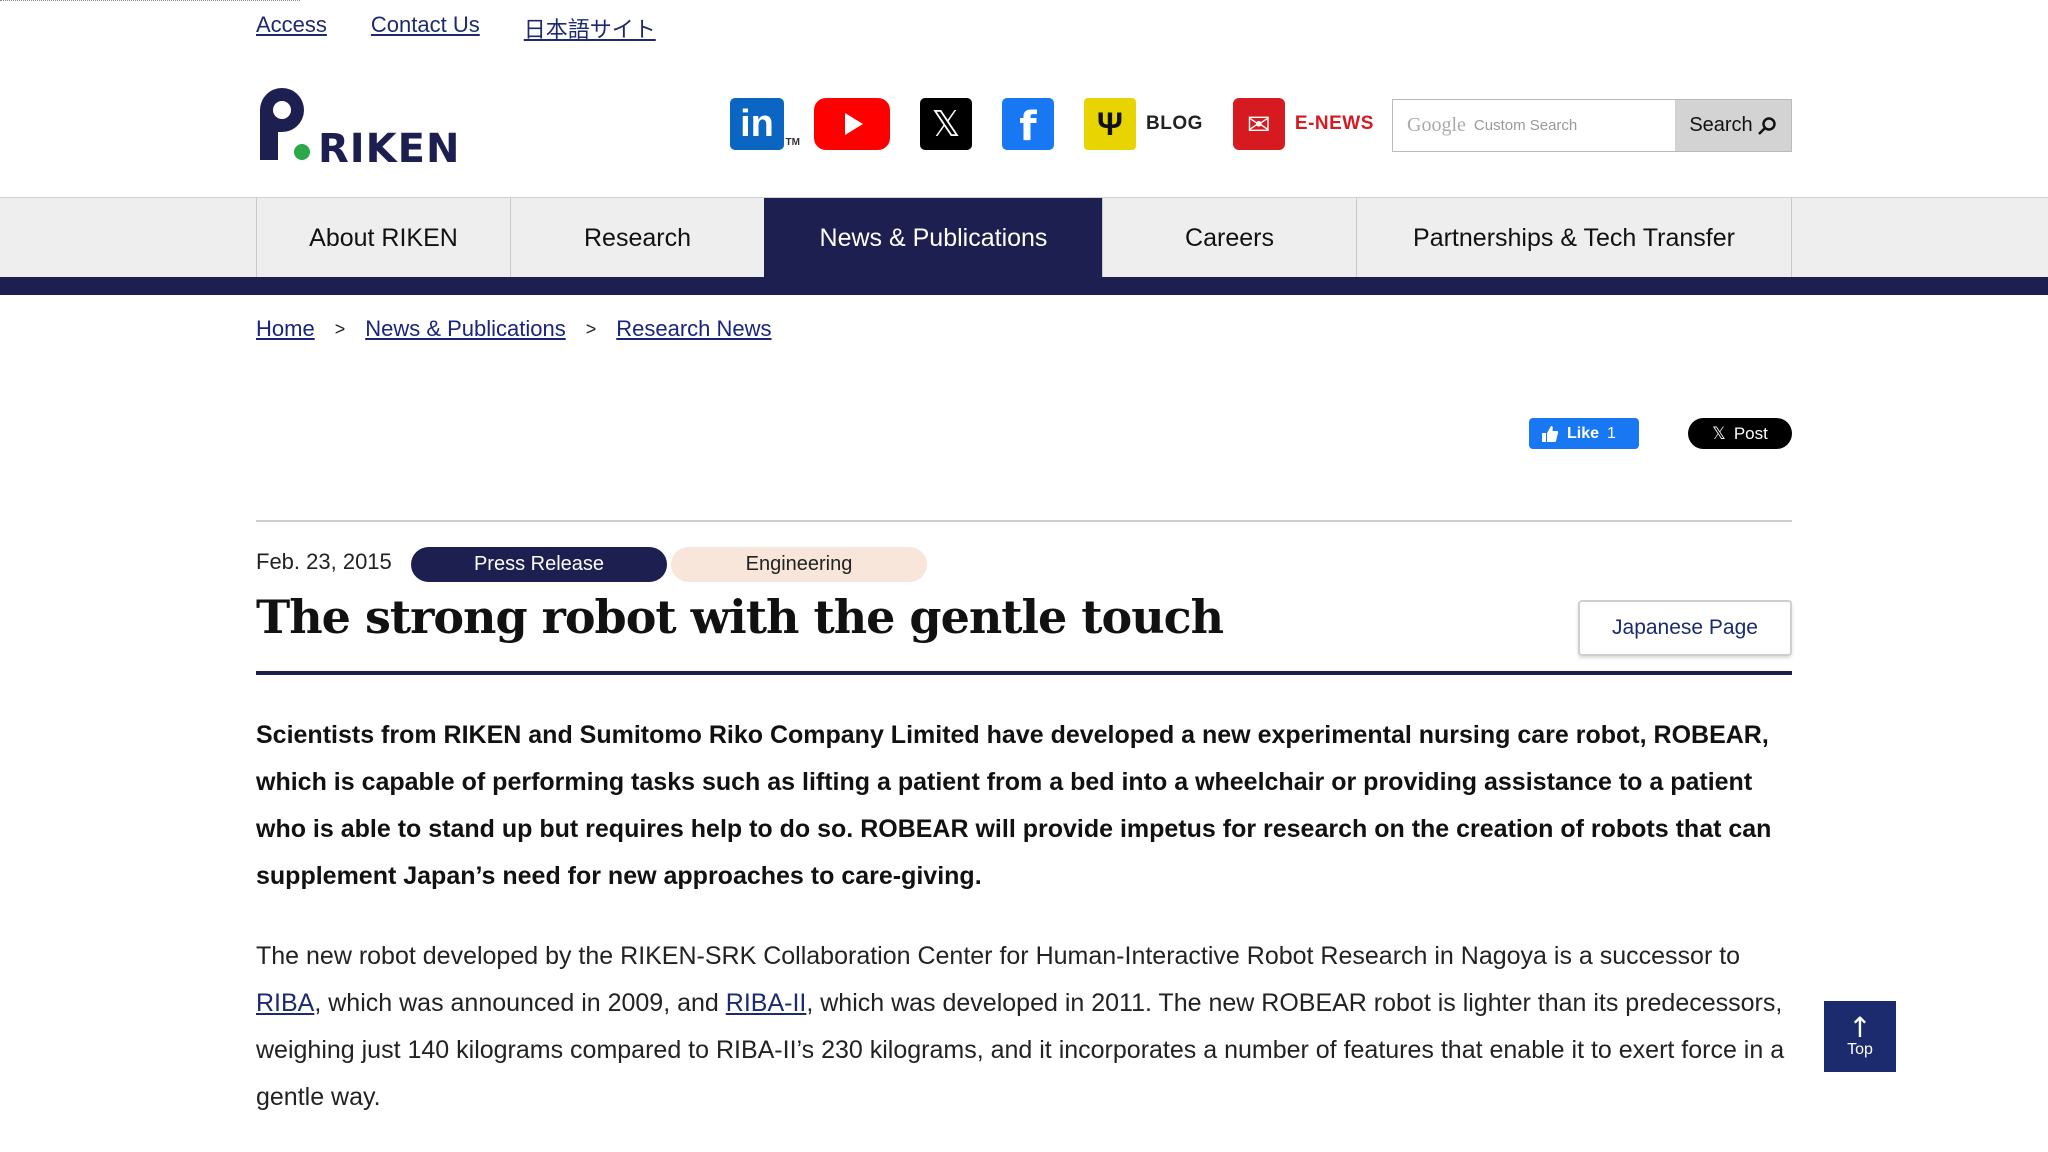 Image resolution: width=2048 pixels, height=1152 pixels. Describe the element at coordinates (1024, 286) in the screenshot. I see `nav-underline-bar` at that location.